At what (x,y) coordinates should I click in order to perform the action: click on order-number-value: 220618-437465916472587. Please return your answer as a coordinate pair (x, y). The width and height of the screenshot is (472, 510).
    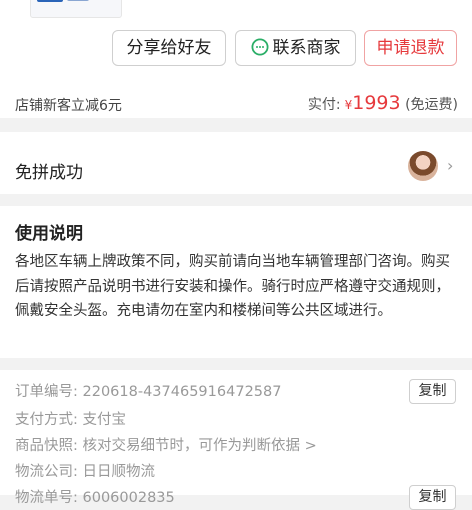
    Looking at the image, I should click on (182, 392).